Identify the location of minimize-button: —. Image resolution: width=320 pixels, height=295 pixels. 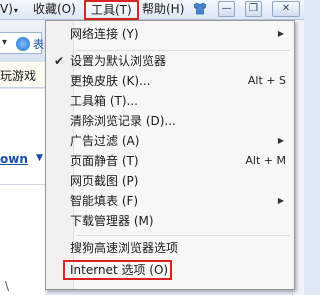
(226, 9).